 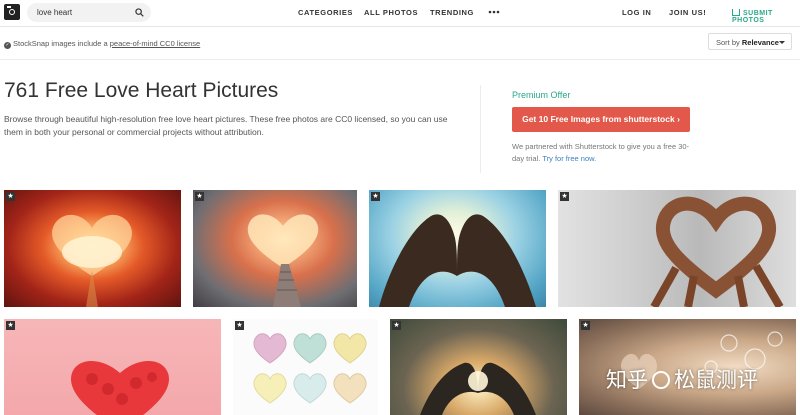 I want to click on photo-candy-hearts: ★, so click(x=305, y=367).